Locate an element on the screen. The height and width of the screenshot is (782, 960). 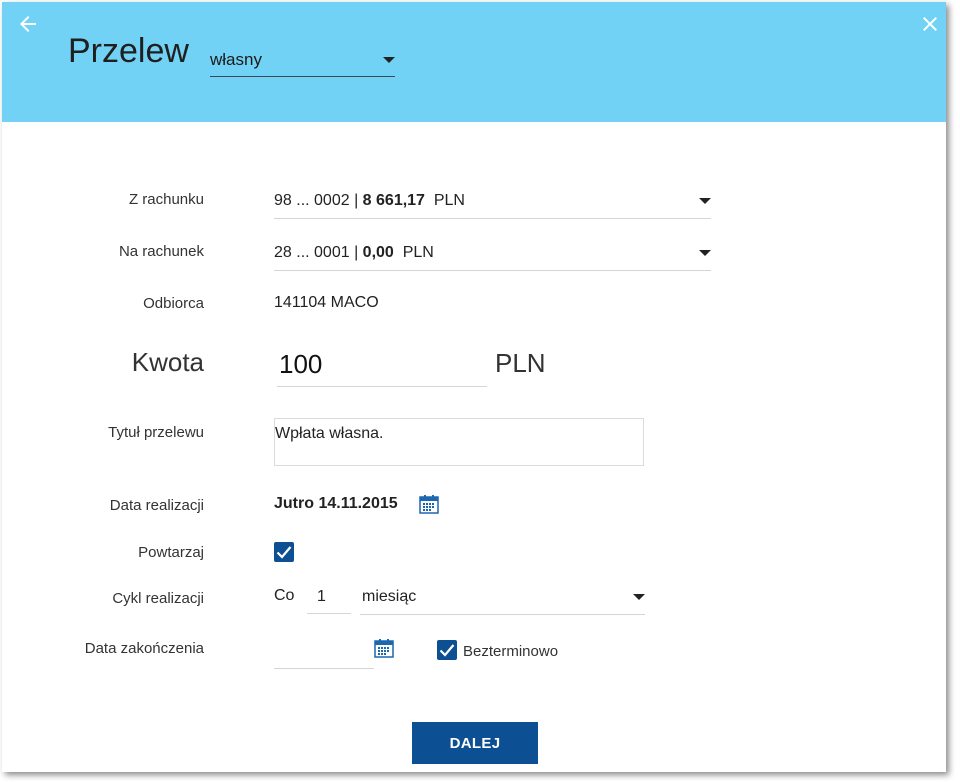
cycle-unit-select: miesiąc is located at coordinates (502, 597).